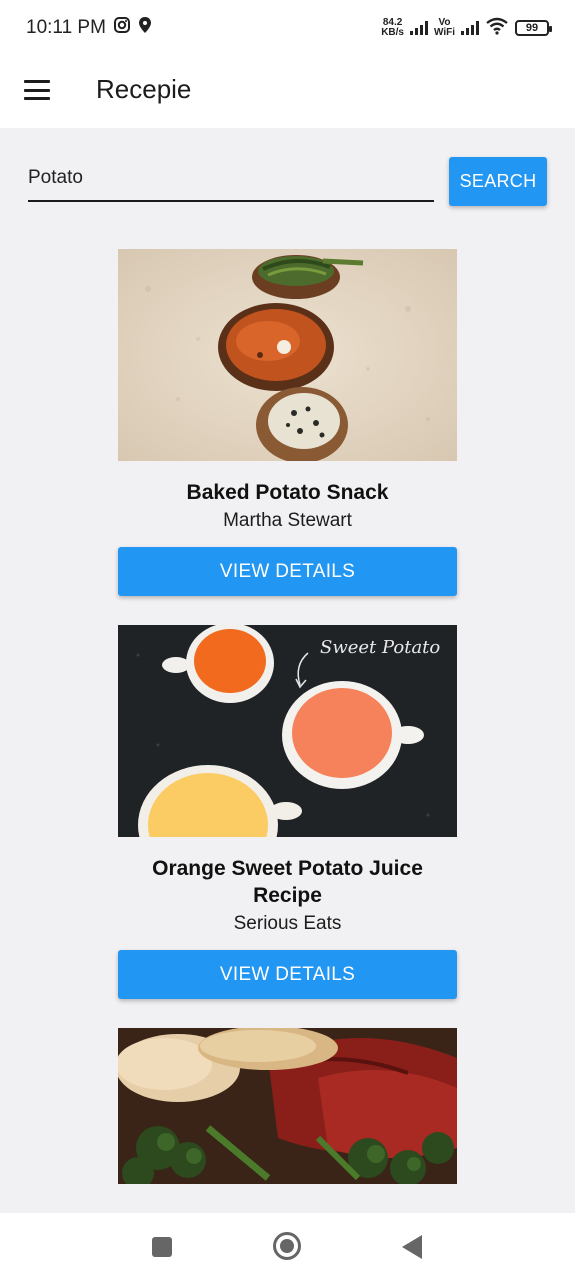  I want to click on recipe-title: Baked Potato Snack, so click(287, 492).